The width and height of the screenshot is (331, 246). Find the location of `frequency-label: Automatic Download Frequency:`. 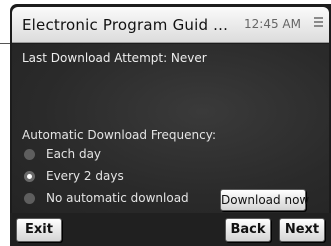

frequency-label: Automatic Download Frequency: is located at coordinates (119, 135).